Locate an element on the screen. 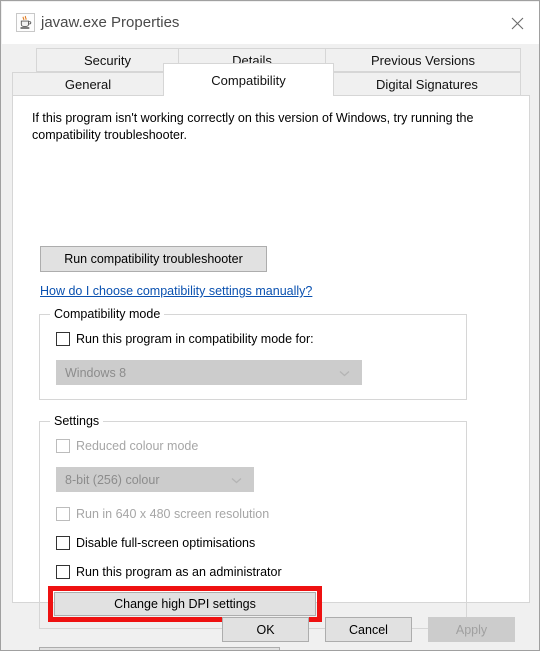 The width and height of the screenshot is (540, 651). tab-general-label: General is located at coordinates (88, 84).